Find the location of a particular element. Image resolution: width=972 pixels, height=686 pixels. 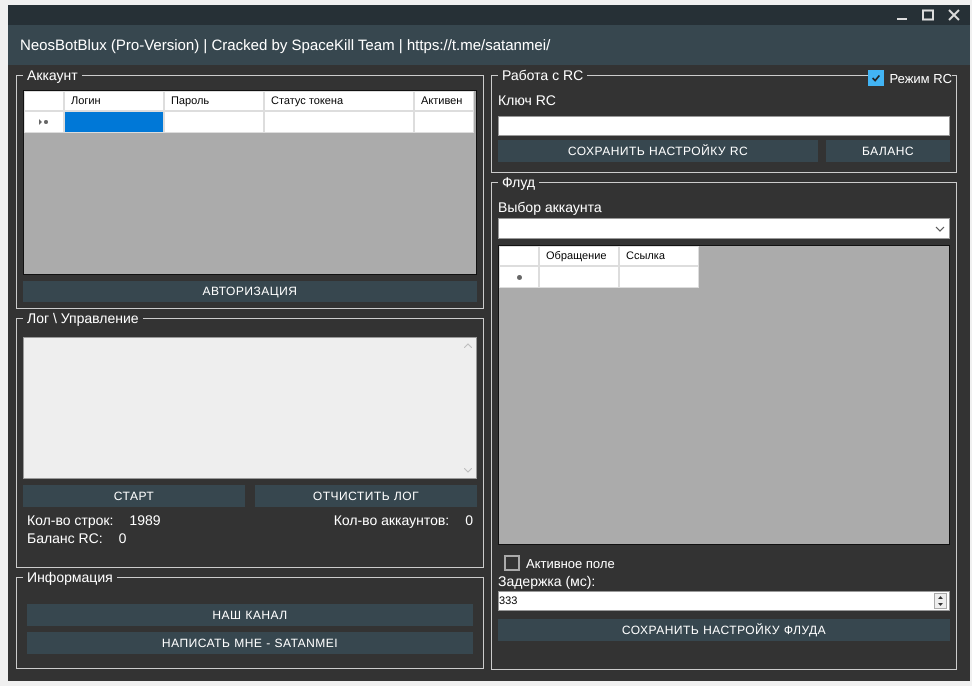

account-dropdown is located at coordinates (724, 228).